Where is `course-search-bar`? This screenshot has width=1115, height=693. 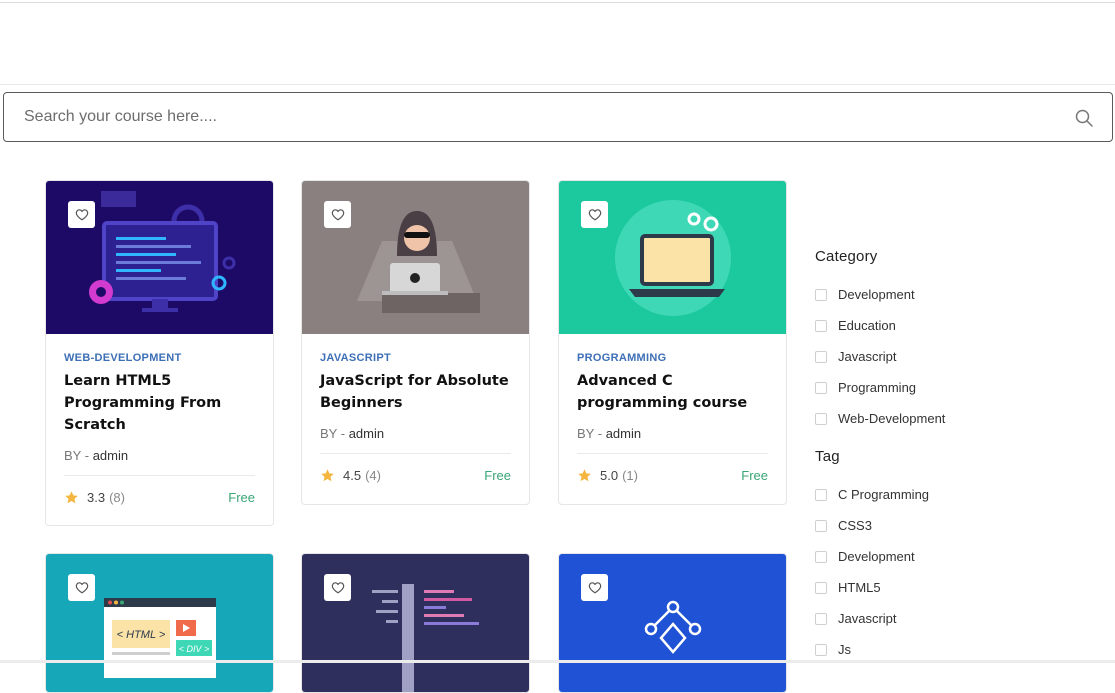 course-search-bar is located at coordinates (558, 117).